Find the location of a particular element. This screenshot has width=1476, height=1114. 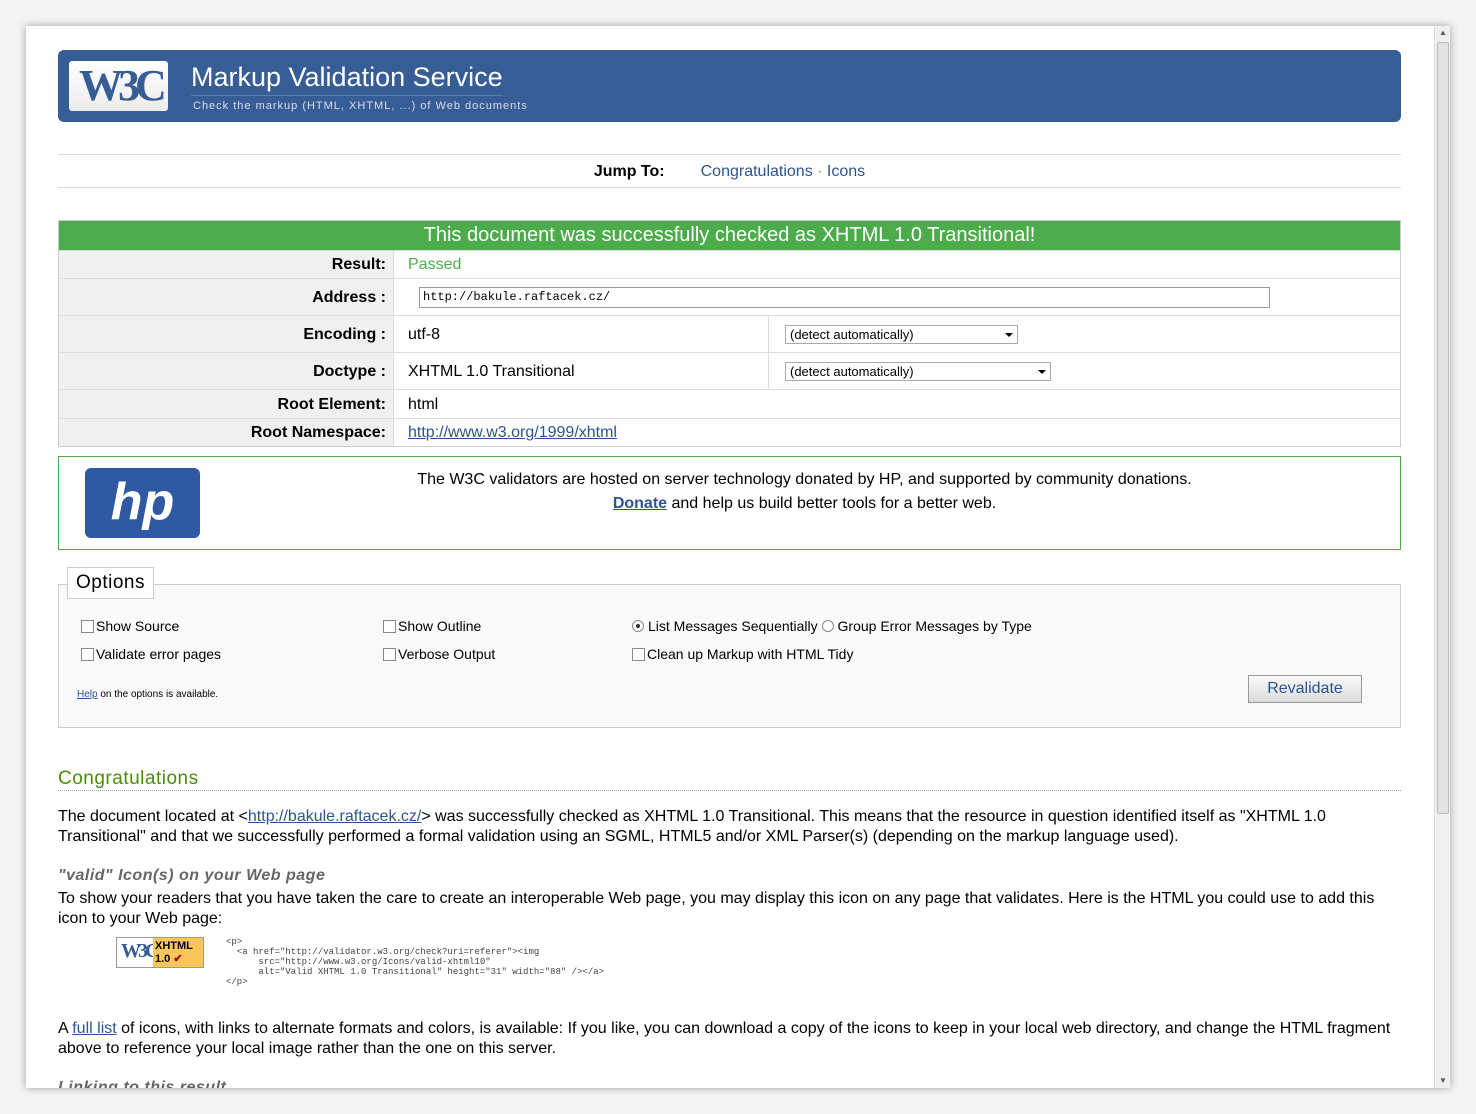

encoding-value: utf-8 is located at coordinates (581, 334).